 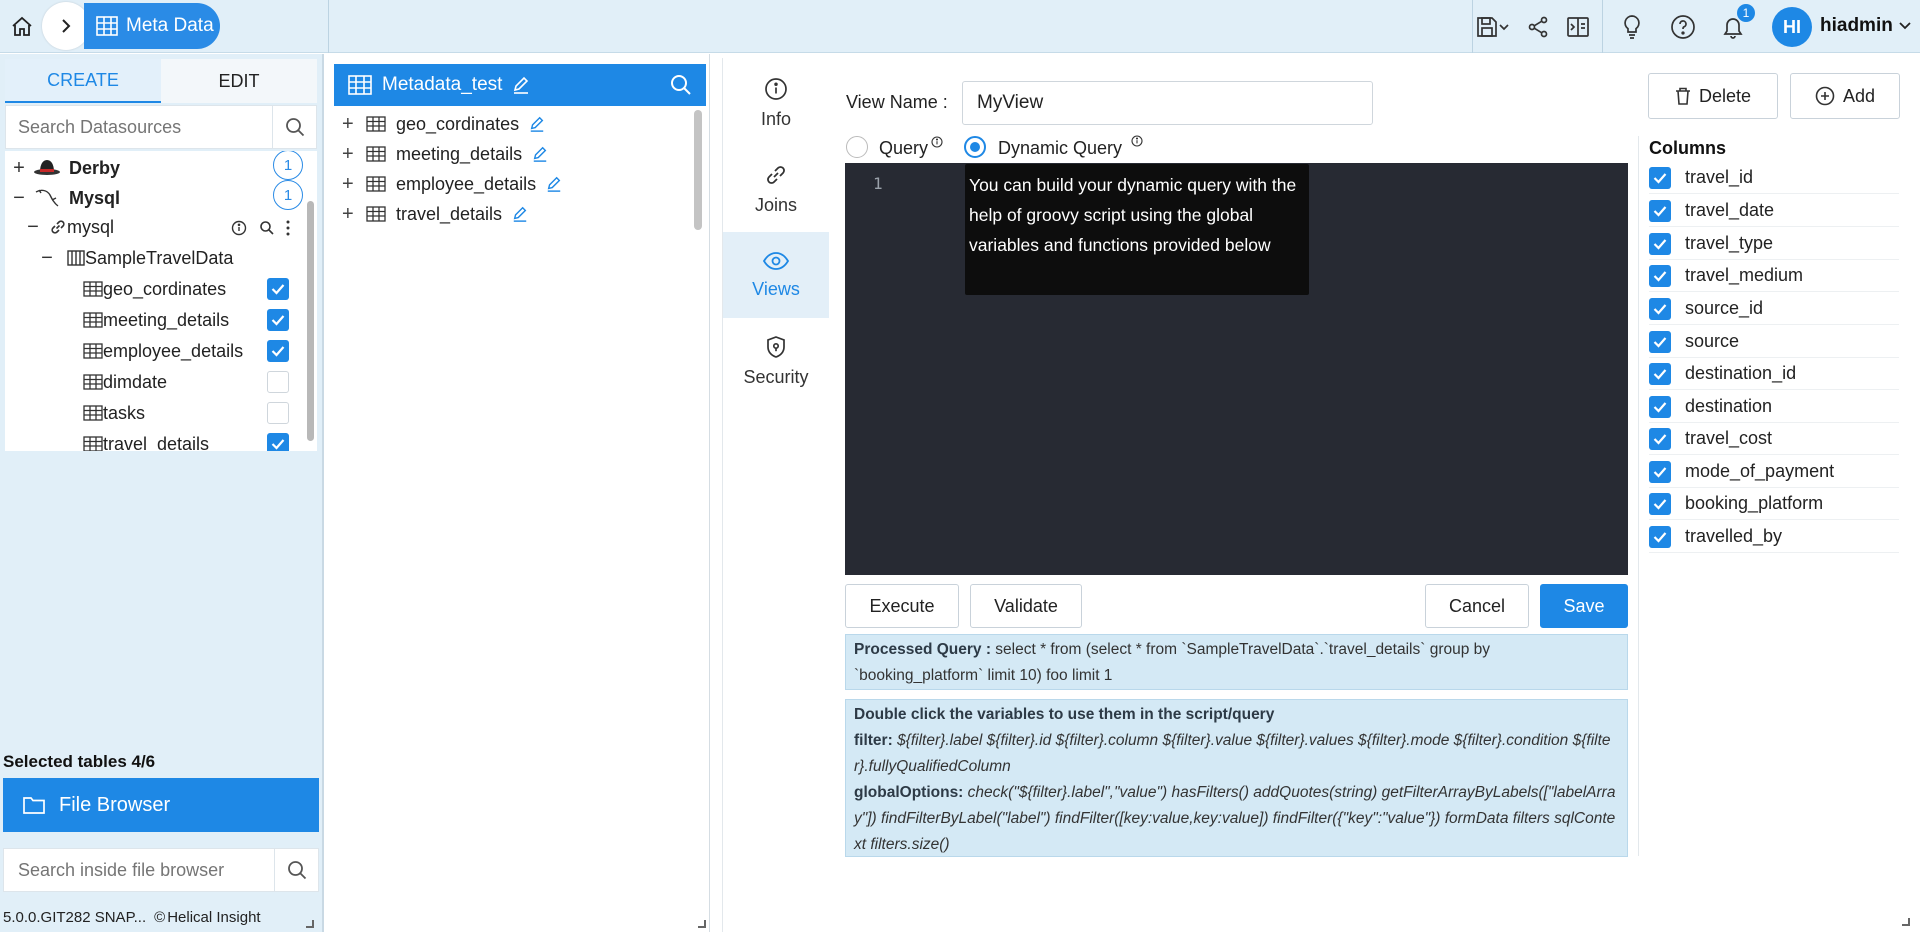 I want to click on nav-joins: Joins, so click(x=776, y=189).